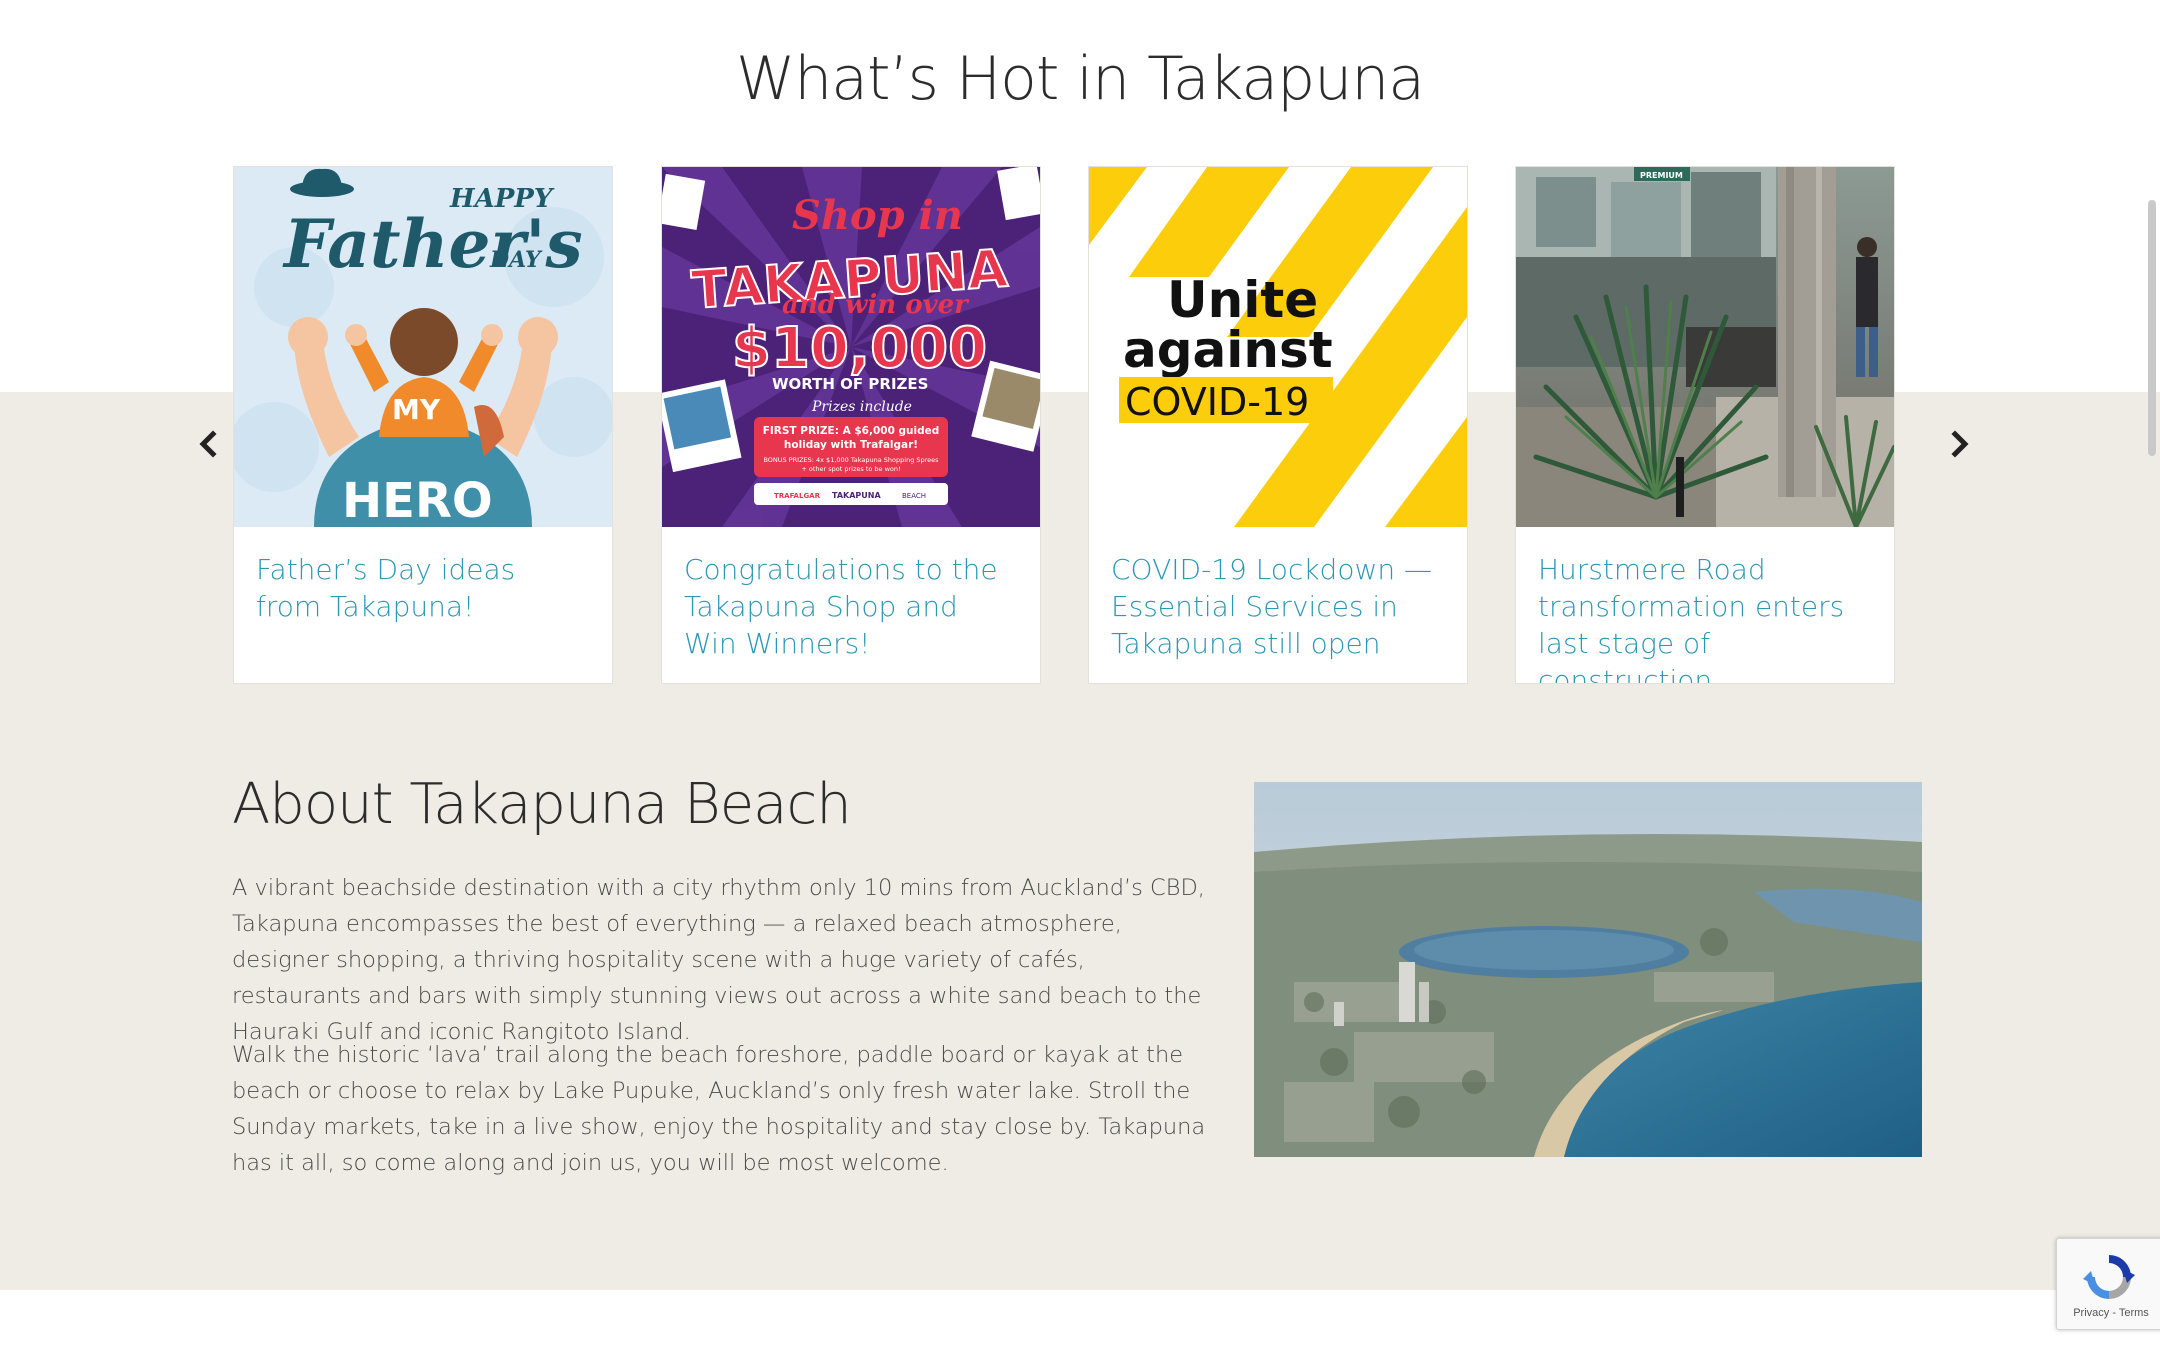 Image resolution: width=2160 pixels, height=1350 pixels. I want to click on svg-text: BEACH, so click(914, 496).